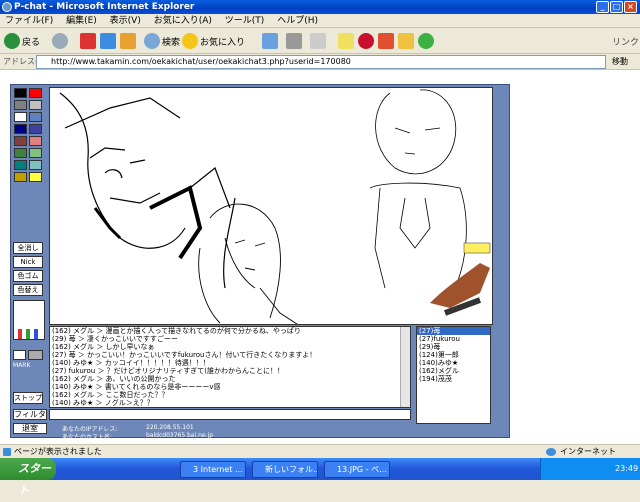 The width and height of the screenshot is (640, 502). What do you see at coordinates (125, 21) in the screenshot?
I see `menu-view: 表示(V)` at bounding box center [125, 21].